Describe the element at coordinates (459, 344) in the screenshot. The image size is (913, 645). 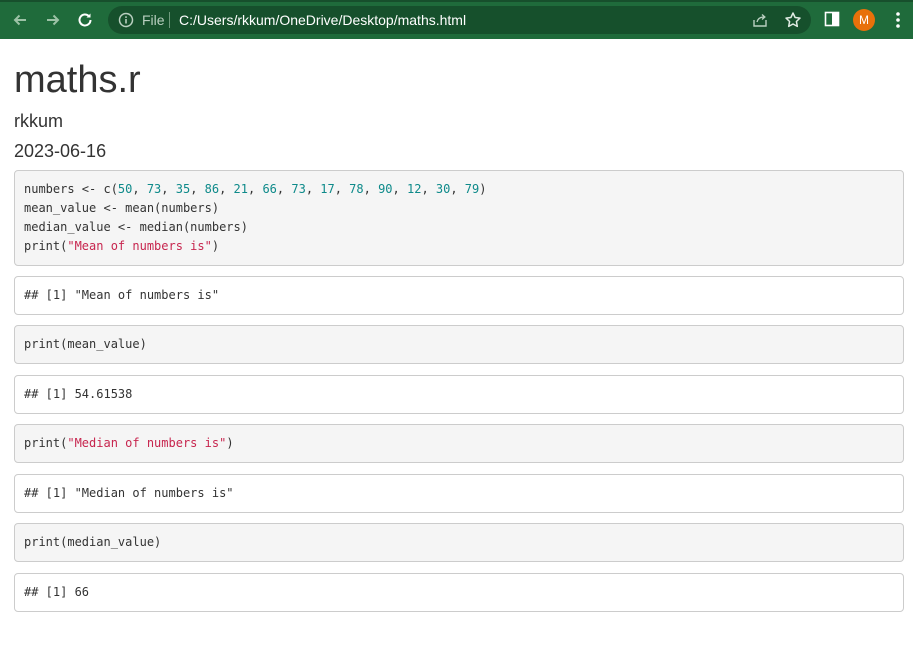
I see `code-chunk-2: print(mean_value)` at that location.